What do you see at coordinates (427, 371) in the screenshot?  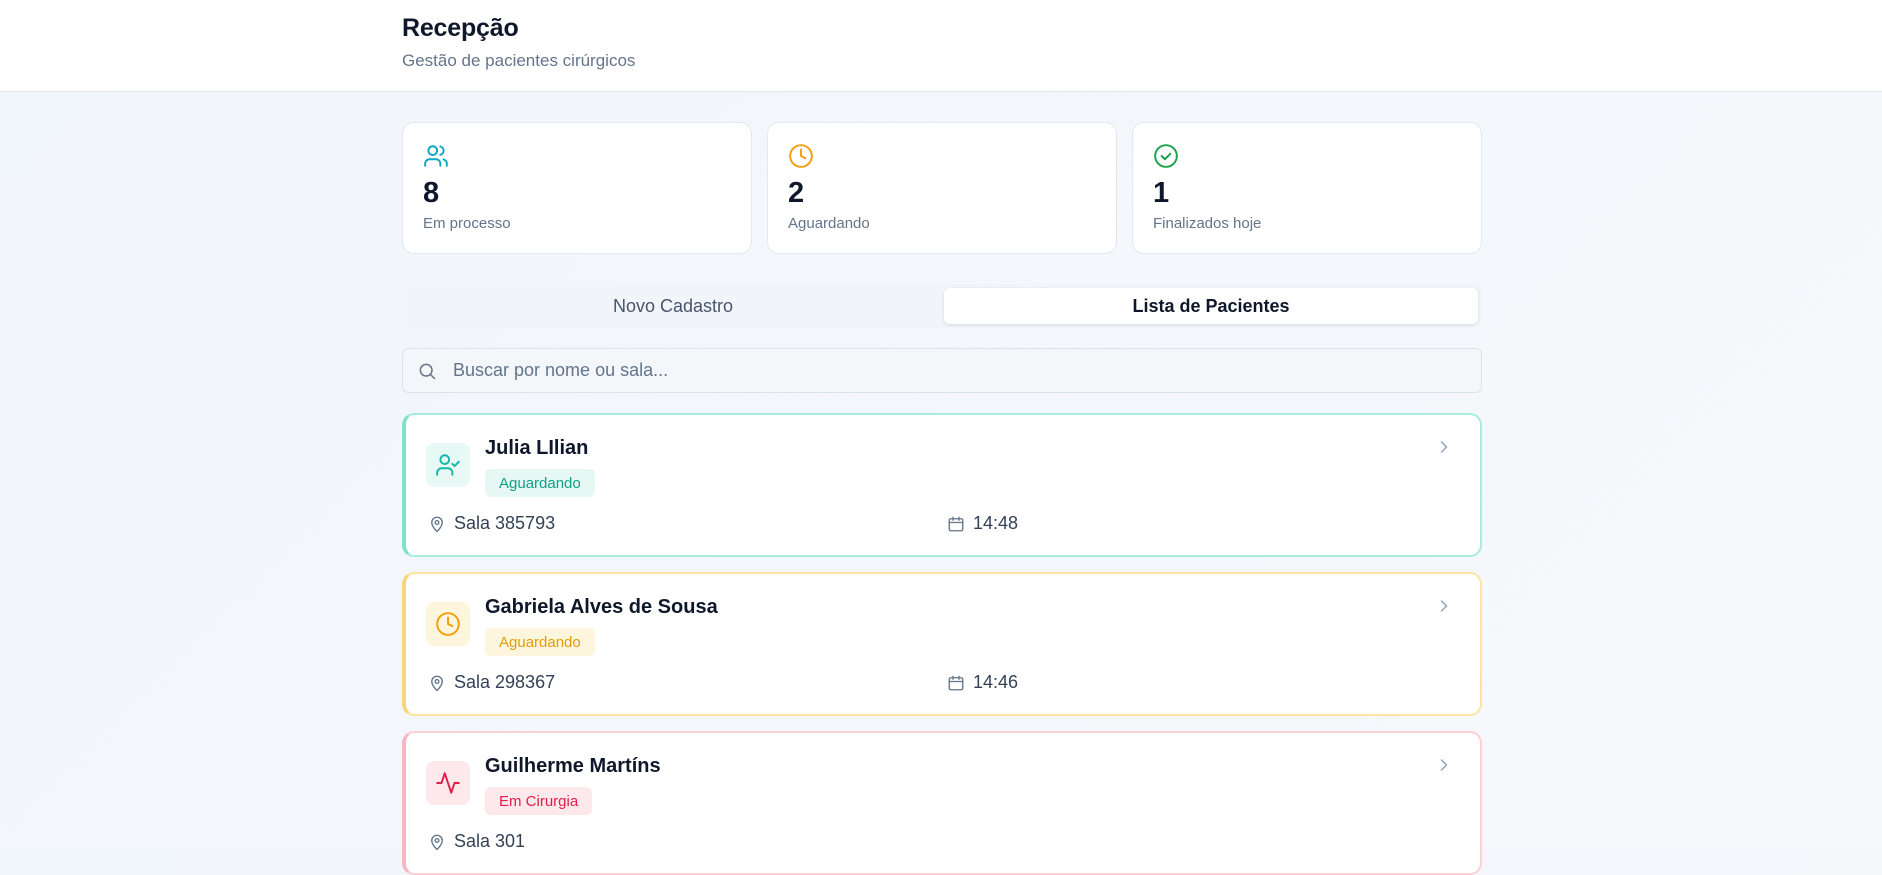 I see `search-icon` at bounding box center [427, 371].